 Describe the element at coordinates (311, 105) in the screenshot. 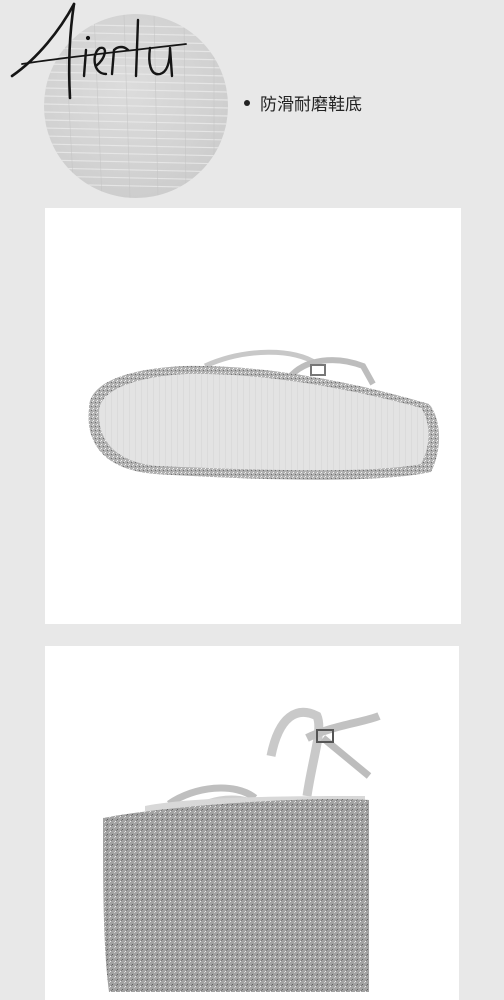

I see `feature-text: 防滑耐磨鞋底` at that location.